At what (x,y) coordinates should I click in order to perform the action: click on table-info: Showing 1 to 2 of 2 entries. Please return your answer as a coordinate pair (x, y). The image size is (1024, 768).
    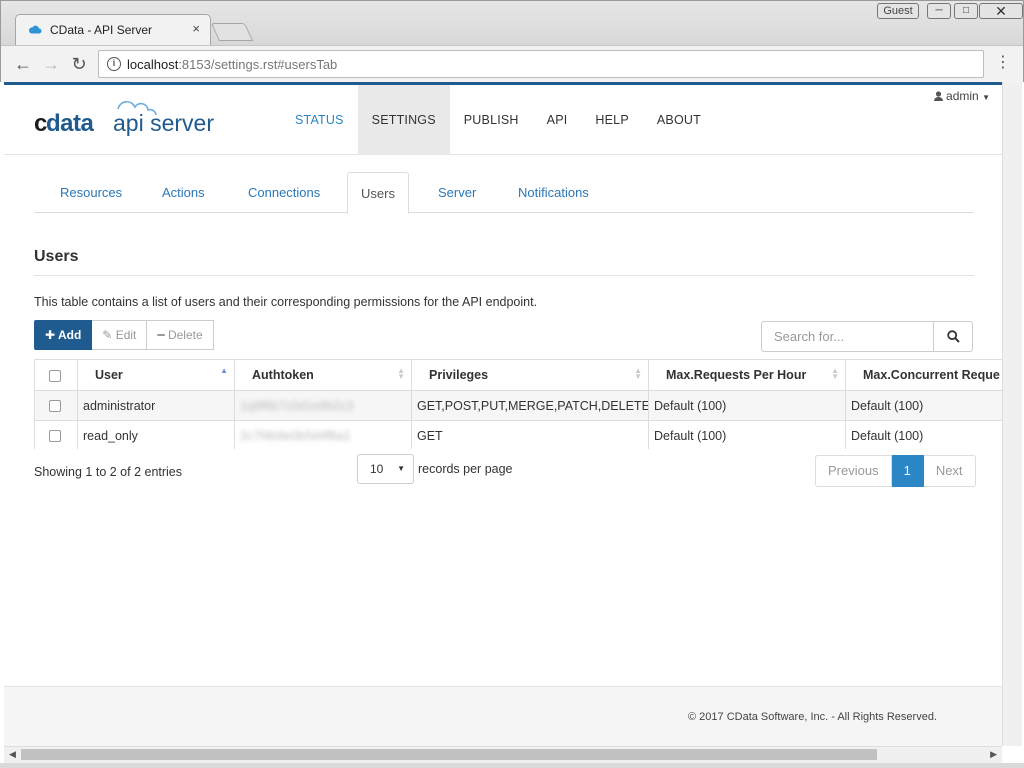
    Looking at the image, I should click on (108, 472).